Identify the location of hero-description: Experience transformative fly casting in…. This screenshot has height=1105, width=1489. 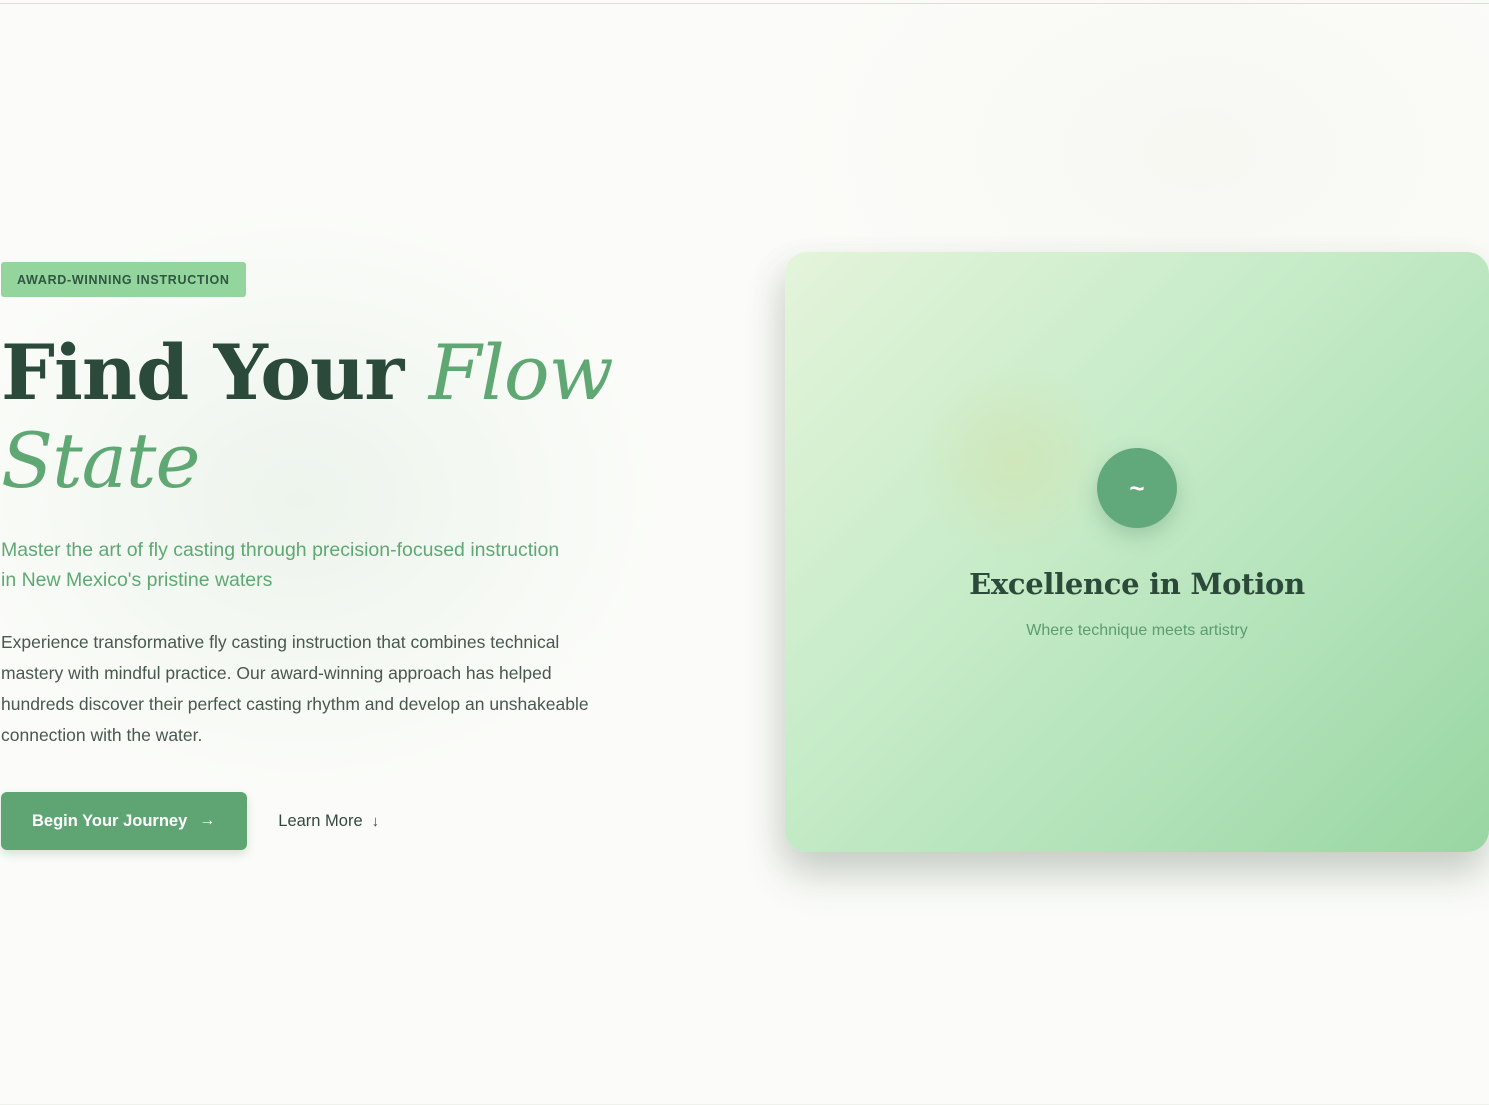
(295, 688).